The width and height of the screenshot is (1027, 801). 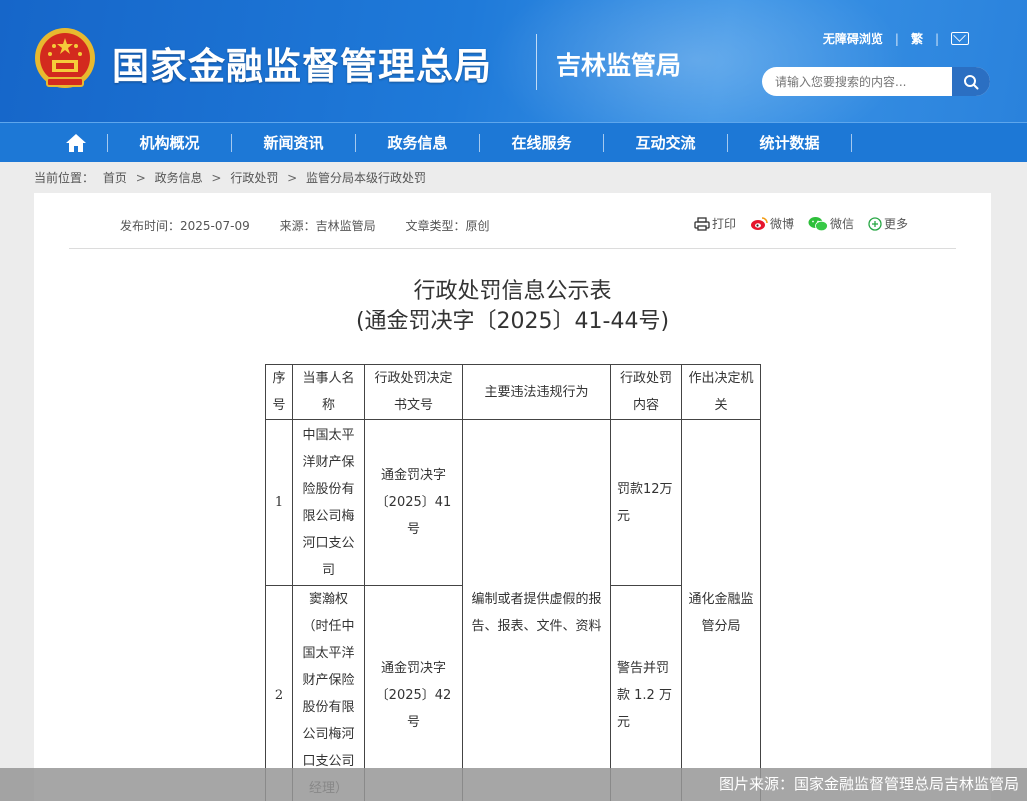 I want to click on more-share-button: 更多, so click(x=888, y=223).